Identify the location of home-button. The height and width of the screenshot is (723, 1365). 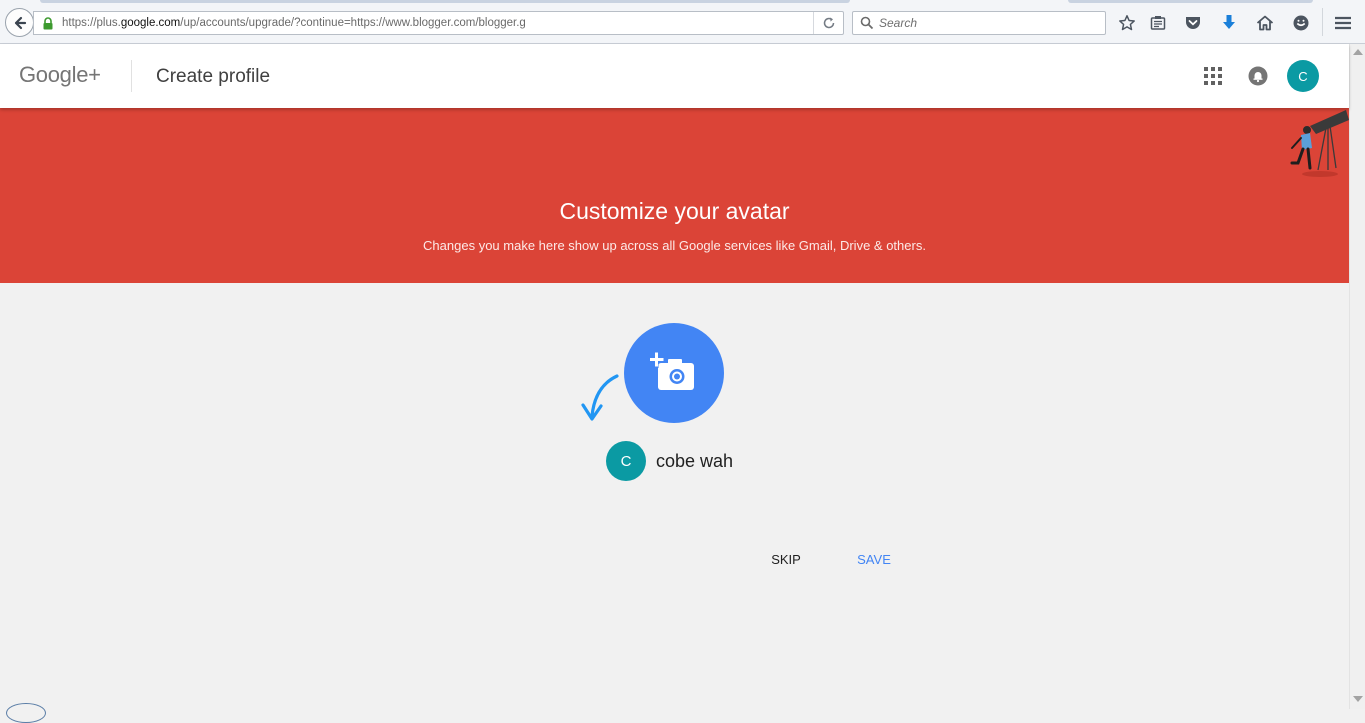
(1265, 23).